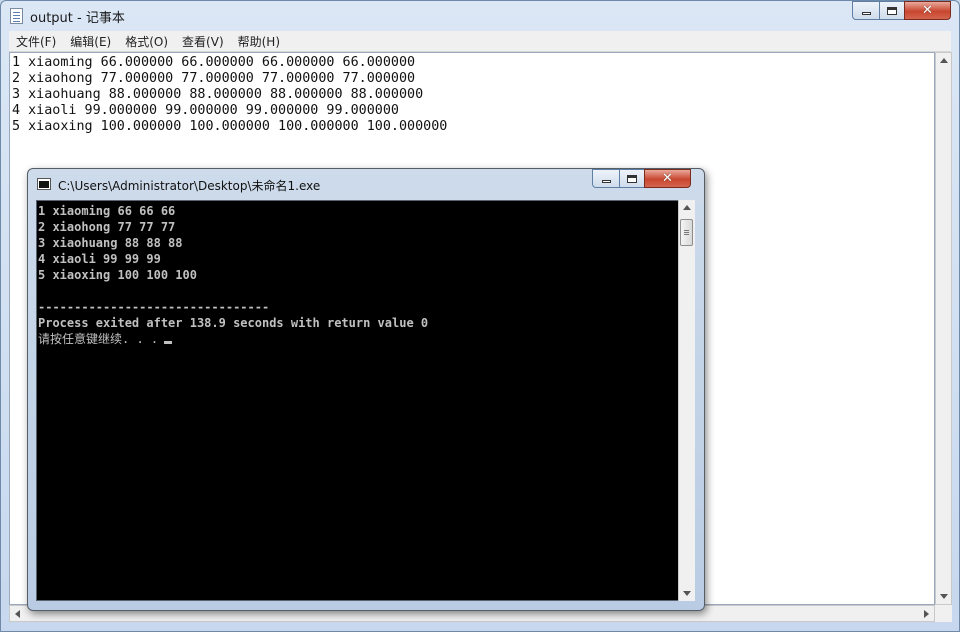 The height and width of the screenshot is (632, 960). What do you see at coordinates (77, 18) in the screenshot?
I see `notepad-title: output - 记事本` at bounding box center [77, 18].